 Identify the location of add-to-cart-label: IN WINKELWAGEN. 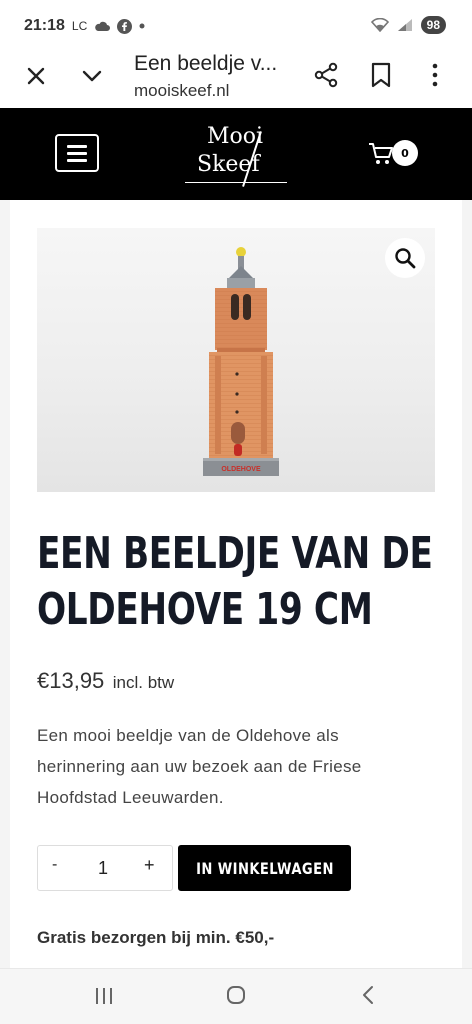
(264, 868).